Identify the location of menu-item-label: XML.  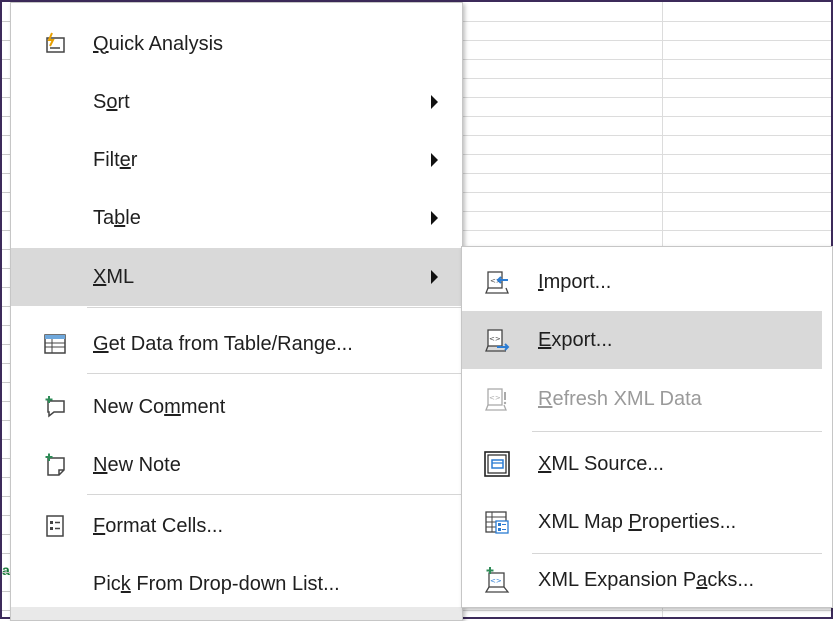
(114, 276).